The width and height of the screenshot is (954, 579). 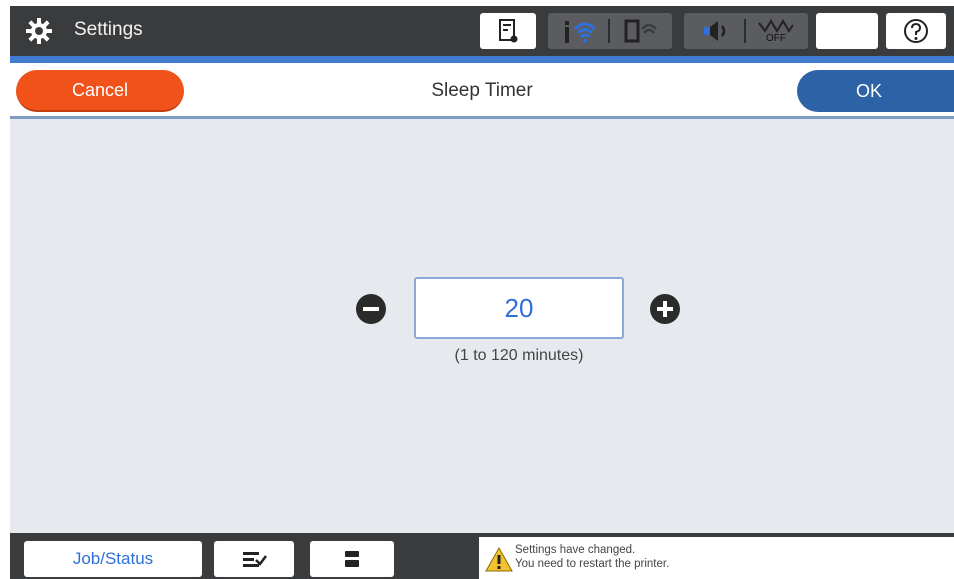 I want to click on stop-button, so click(x=352, y=559).